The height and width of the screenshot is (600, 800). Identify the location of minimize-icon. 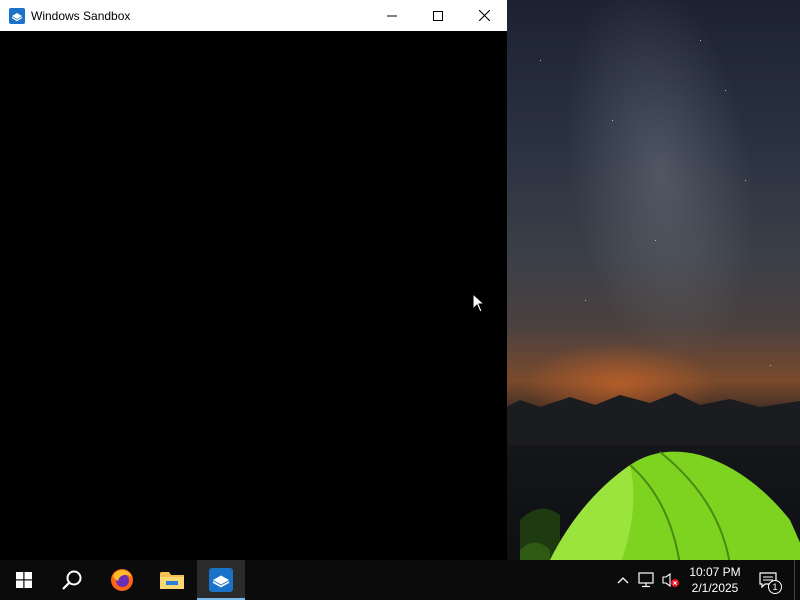
(392, 15).